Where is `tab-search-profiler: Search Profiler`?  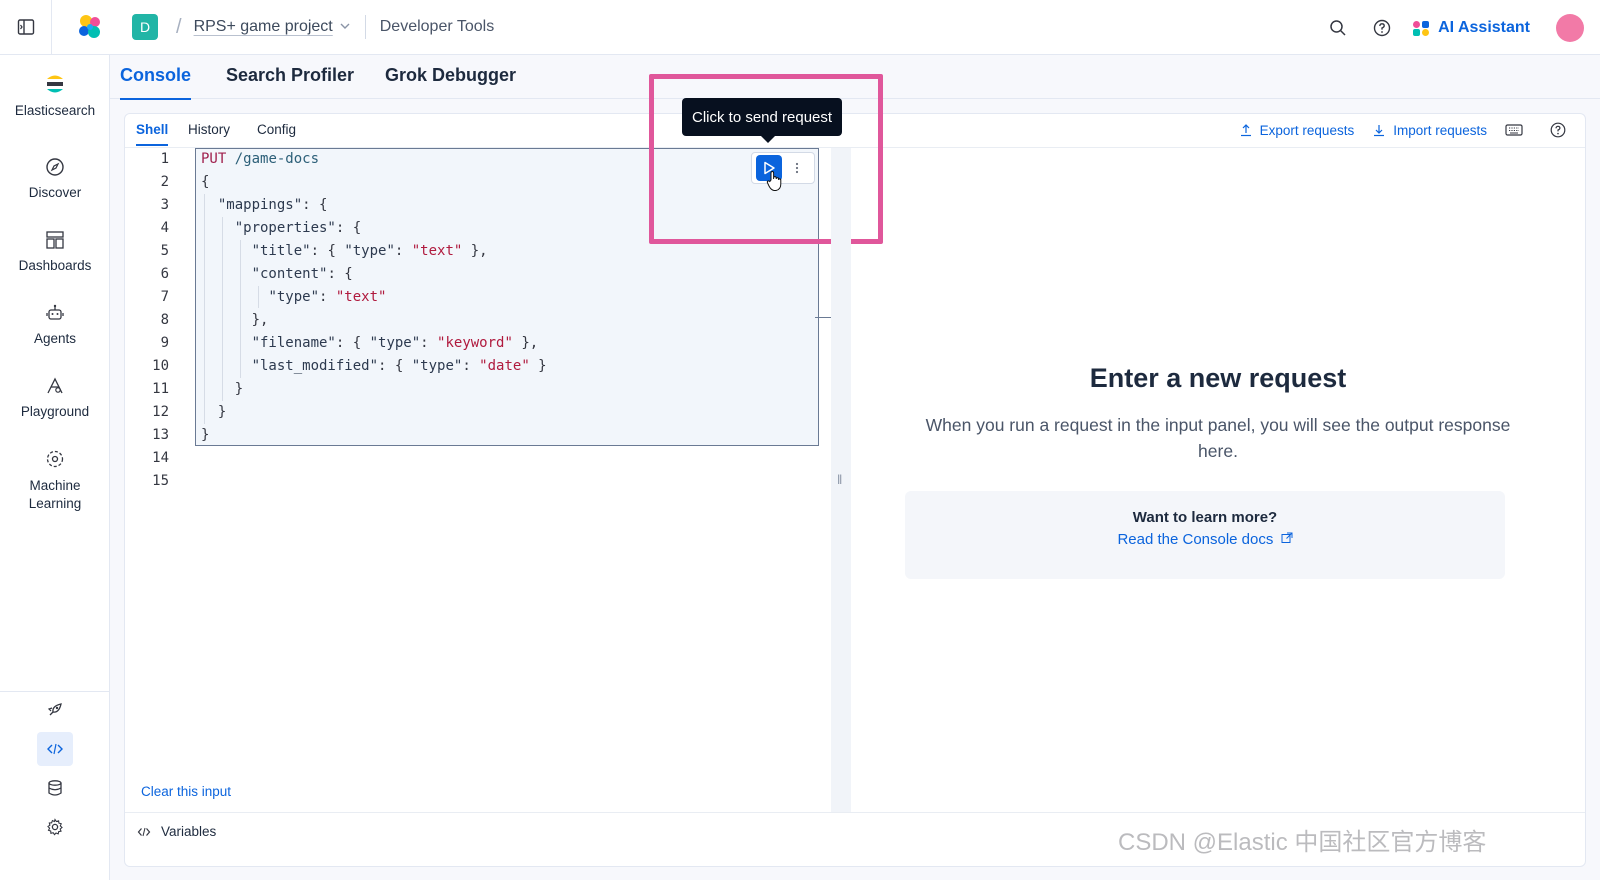 tab-search-profiler: Search Profiler is located at coordinates (290, 81).